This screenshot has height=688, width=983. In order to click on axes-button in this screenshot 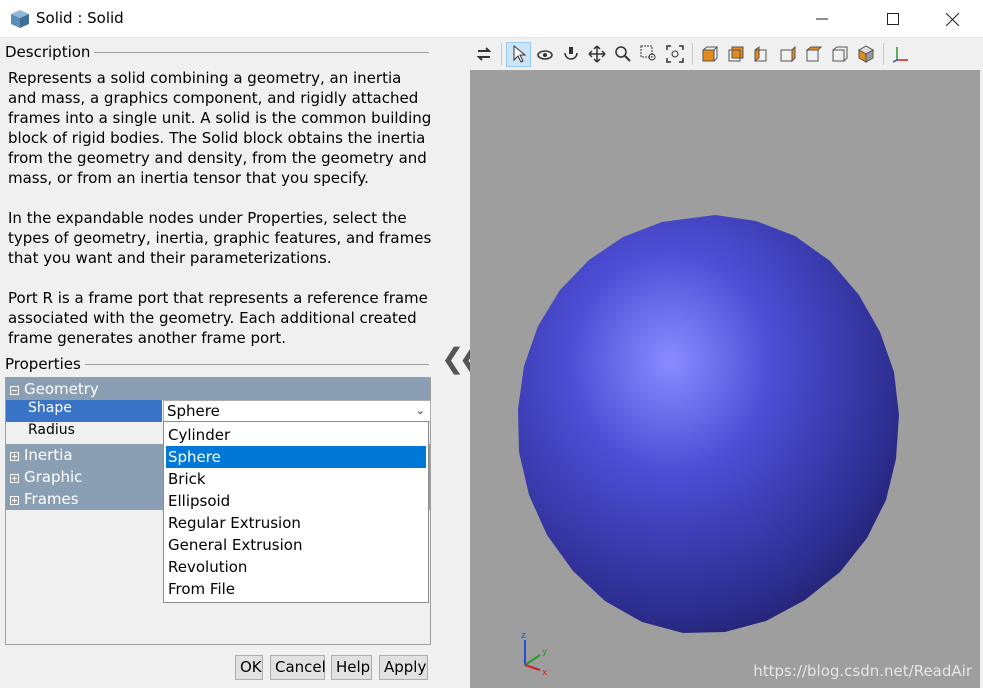, I will do `click(900, 54)`.